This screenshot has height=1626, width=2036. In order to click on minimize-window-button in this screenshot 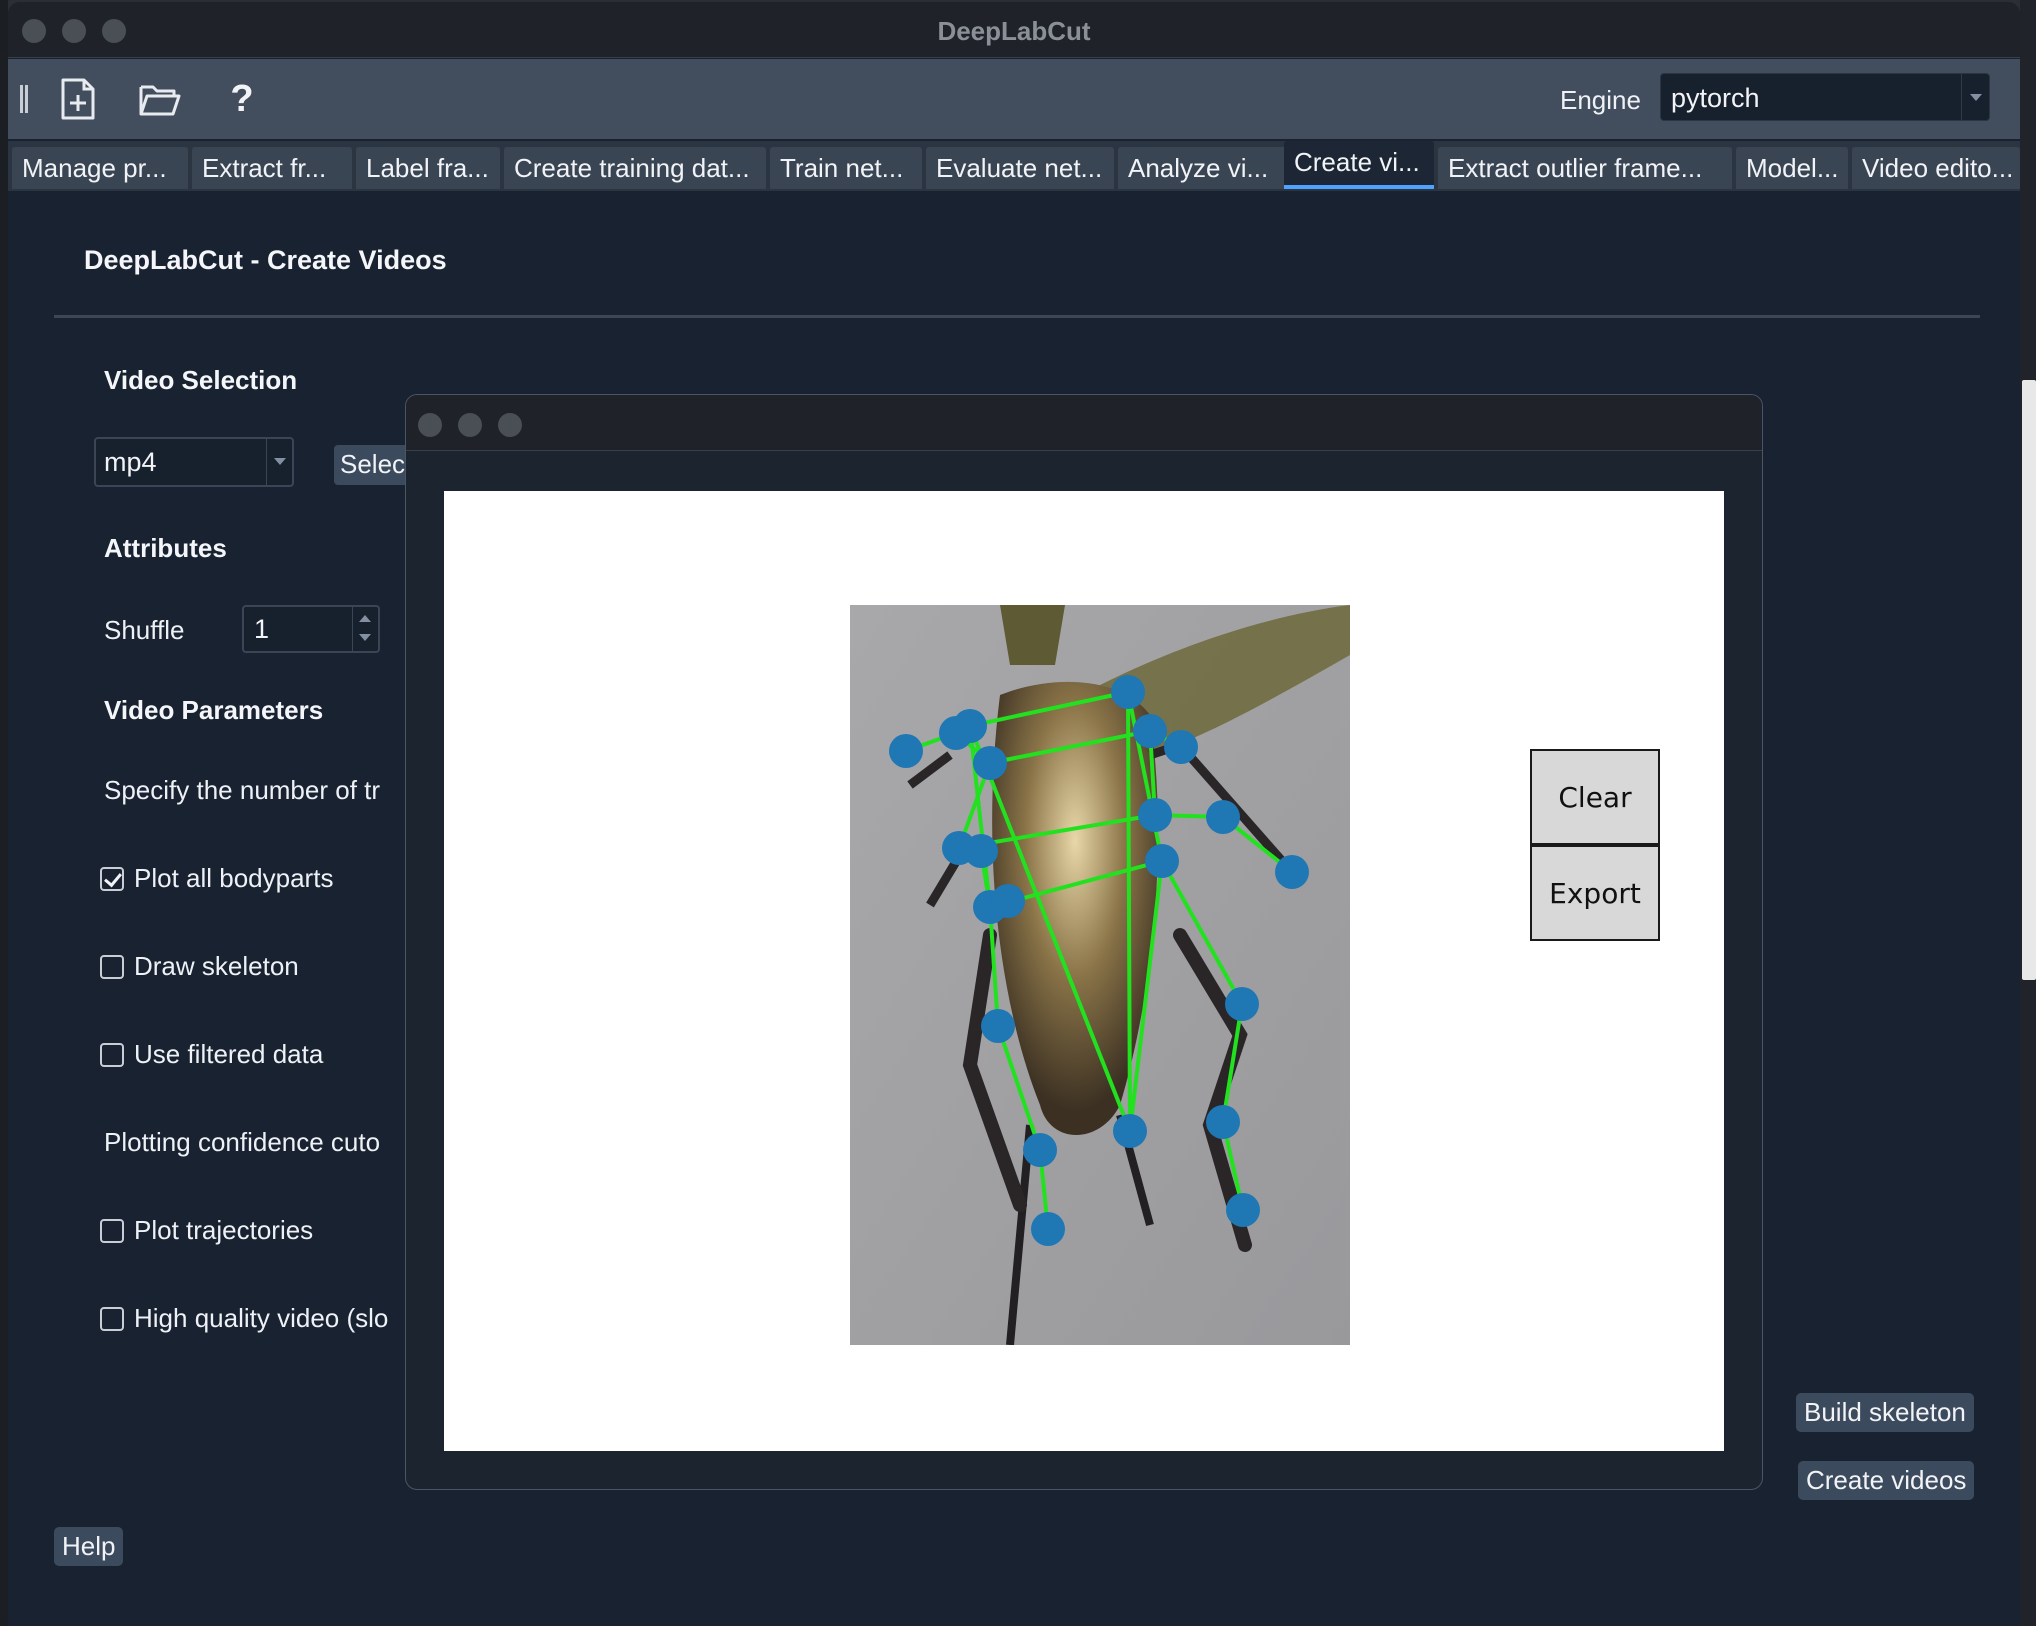, I will do `click(470, 425)`.